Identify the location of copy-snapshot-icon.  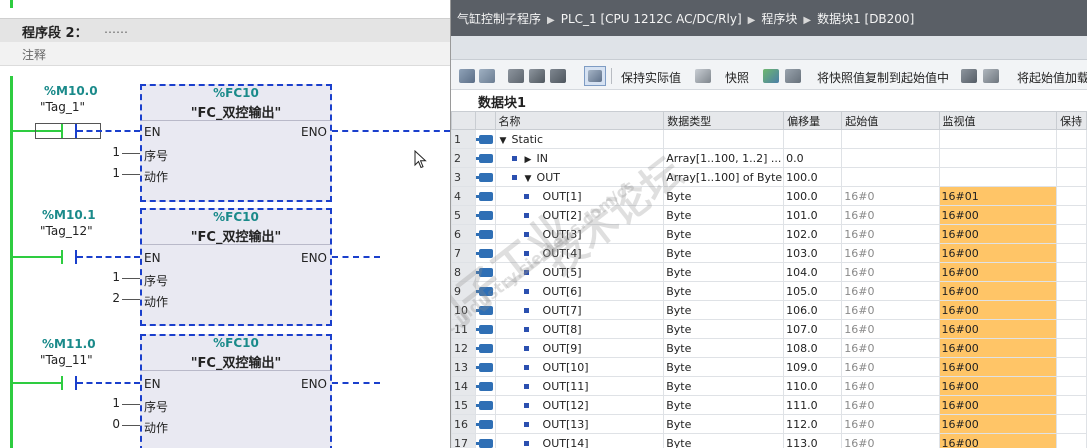
(771, 76).